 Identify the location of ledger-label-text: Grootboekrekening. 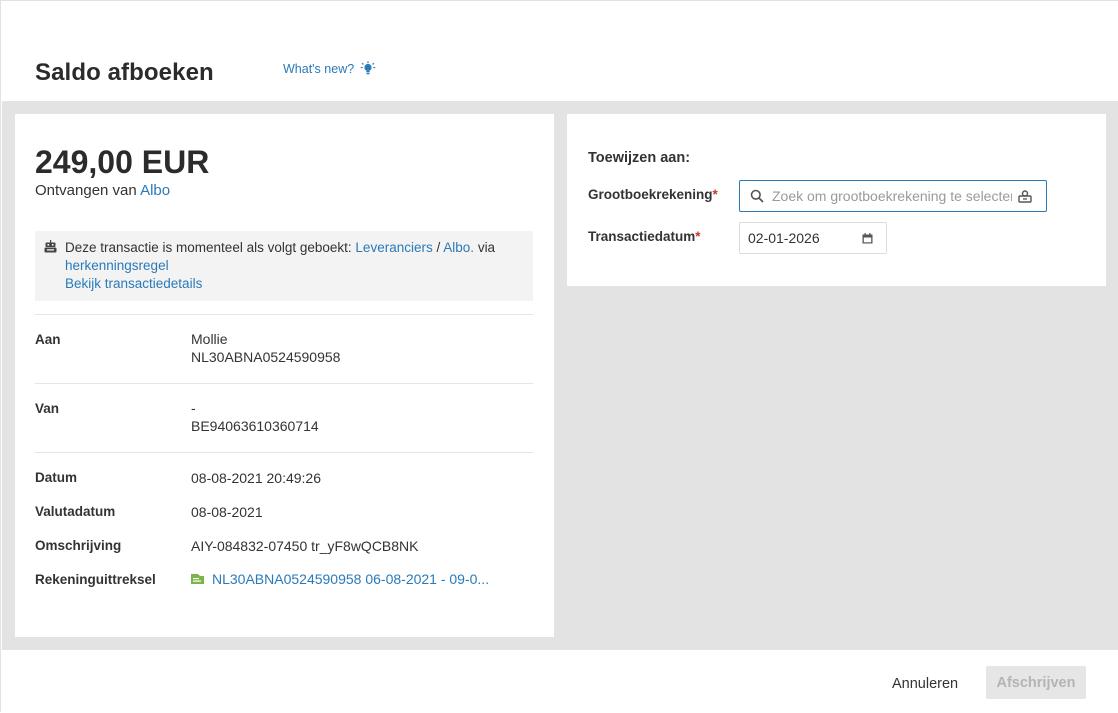
(650, 194).